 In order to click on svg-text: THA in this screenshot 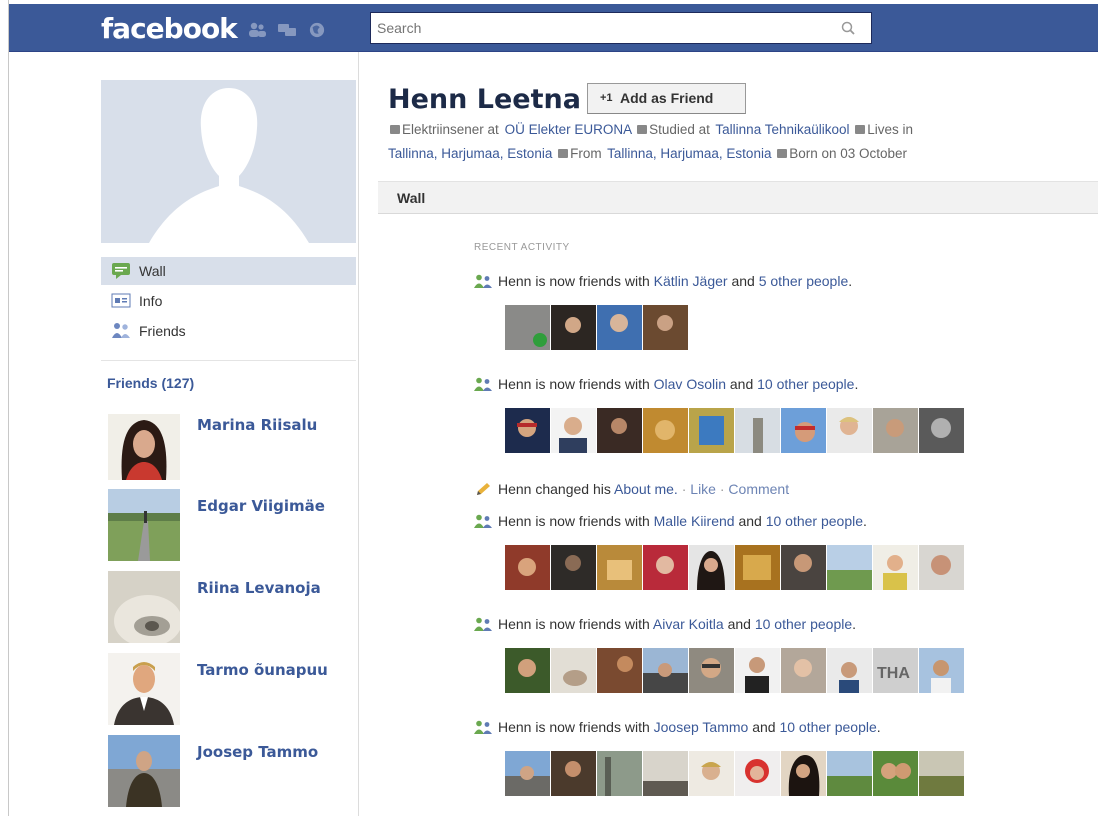, I will do `click(893, 673)`.